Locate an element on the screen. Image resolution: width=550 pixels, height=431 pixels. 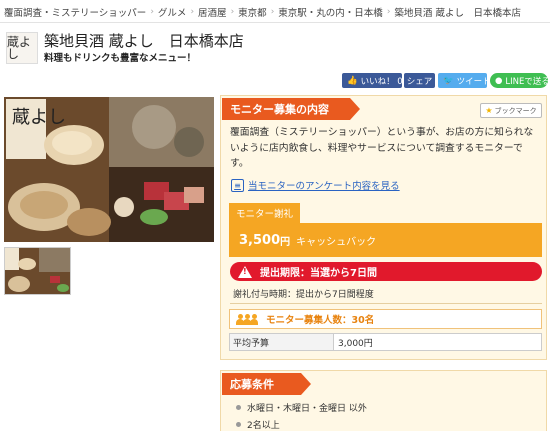
monitor-heading: モニター募集の内容 is located at coordinates (291, 109).